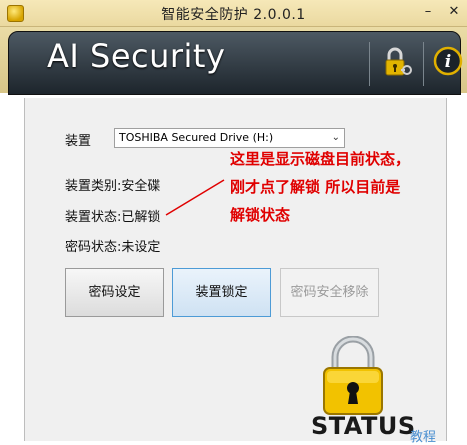 The width and height of the screenshot is (467, 445). I want to click on lock-key-icon, so click(398, 63).